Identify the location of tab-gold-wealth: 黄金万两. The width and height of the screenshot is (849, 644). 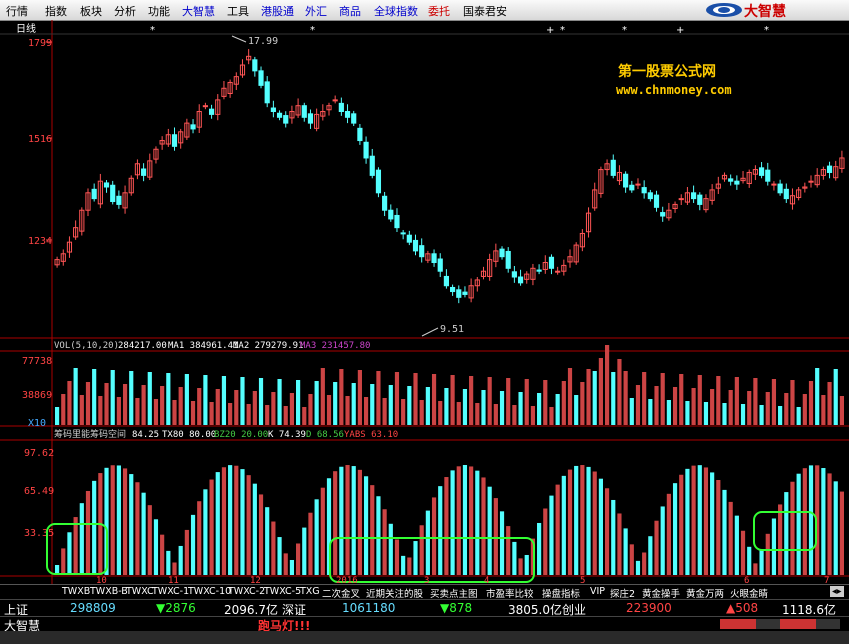
(705, 593).